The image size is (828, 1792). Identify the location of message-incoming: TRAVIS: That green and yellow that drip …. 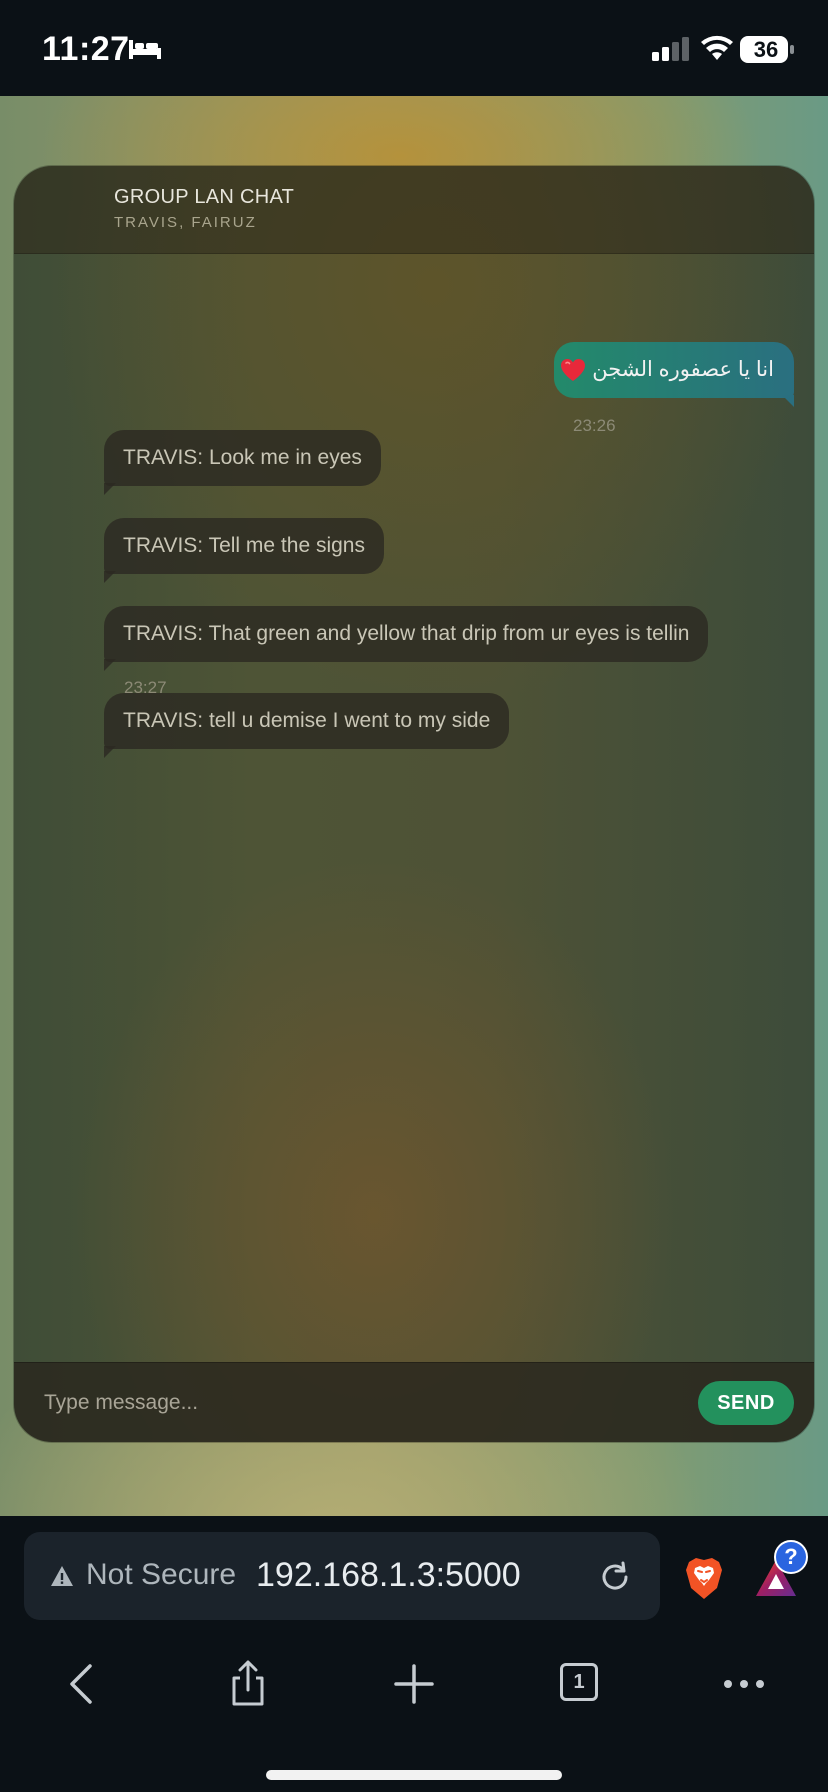
(406, 638).